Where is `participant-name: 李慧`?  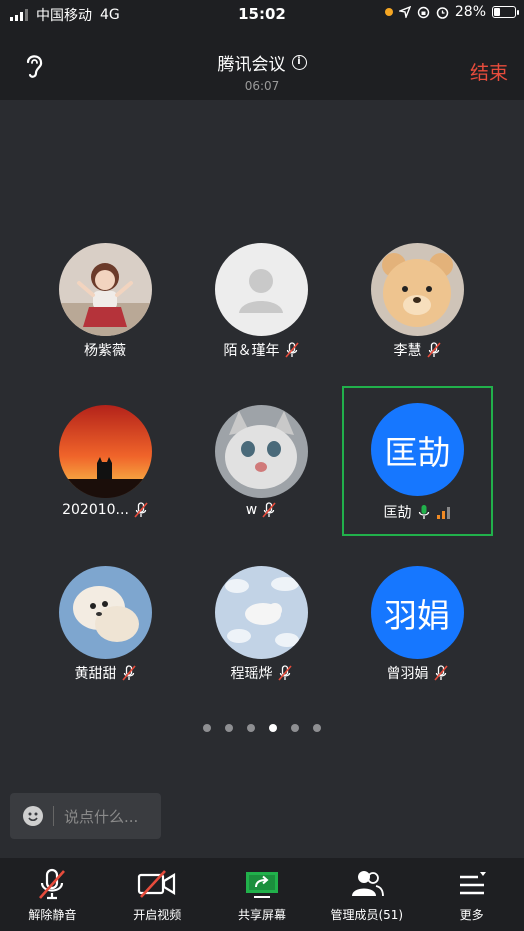 participant-name: 李慧 is located at coordinates (407, 351).